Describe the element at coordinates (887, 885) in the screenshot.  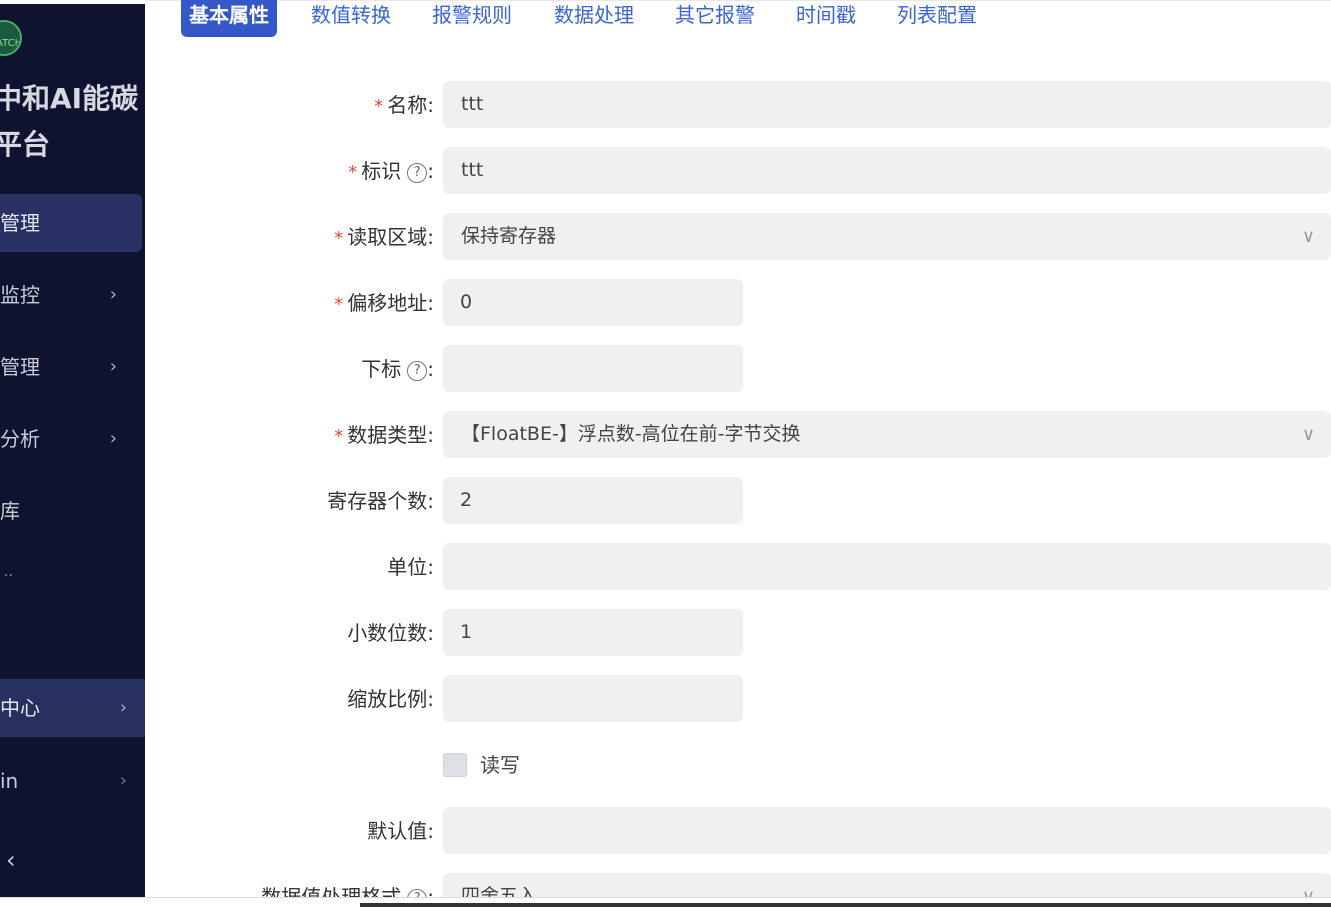
I see `value-format-select: 四舍五入 ∨` at that location.